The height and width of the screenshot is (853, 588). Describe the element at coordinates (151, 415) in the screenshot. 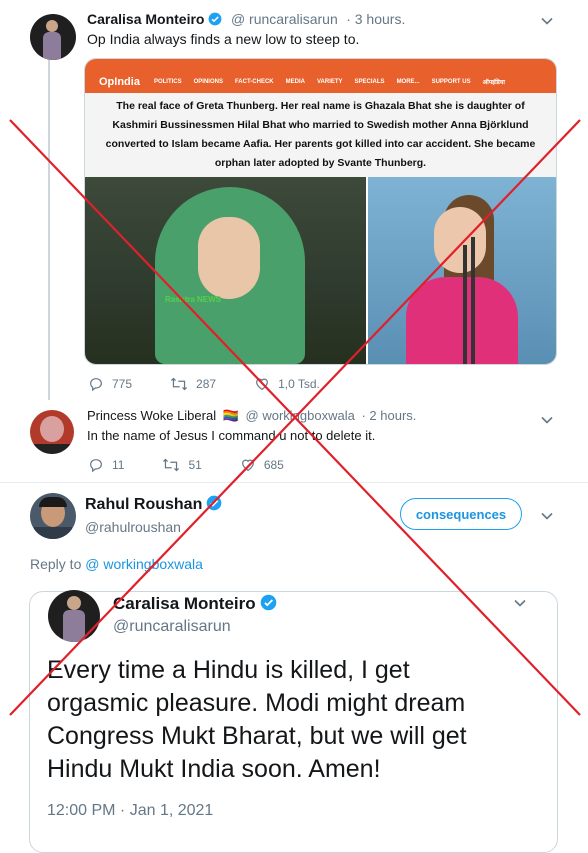

I see `author-name: Princess Woke Liberal` at that location.